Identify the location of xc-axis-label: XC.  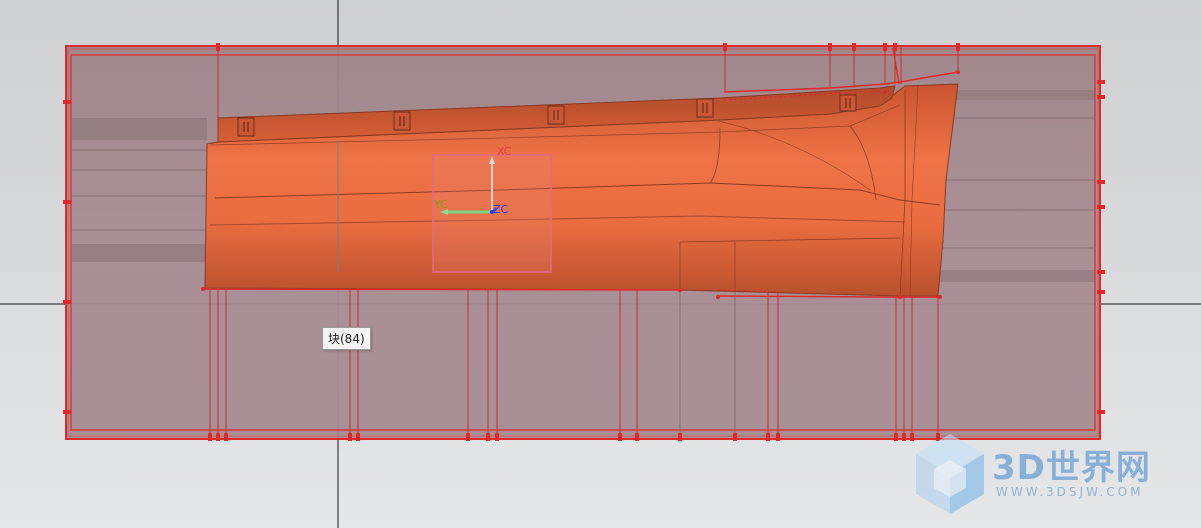
(504, 151).